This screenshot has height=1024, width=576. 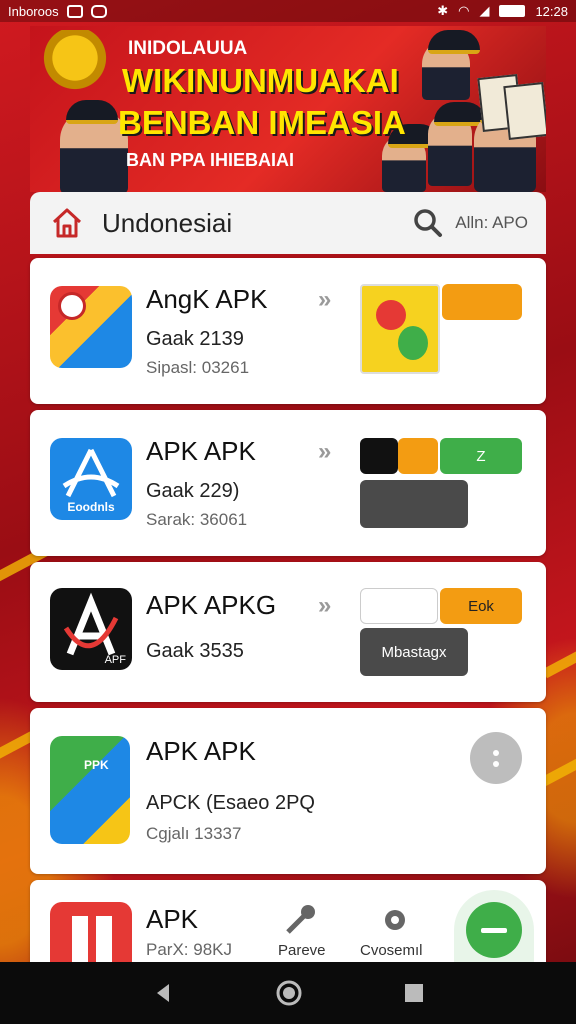 What do you see at coordinates (195, 651) in the screenshot?
I see `app-meta: Gaak 3535` at bounding box center [195, 651].